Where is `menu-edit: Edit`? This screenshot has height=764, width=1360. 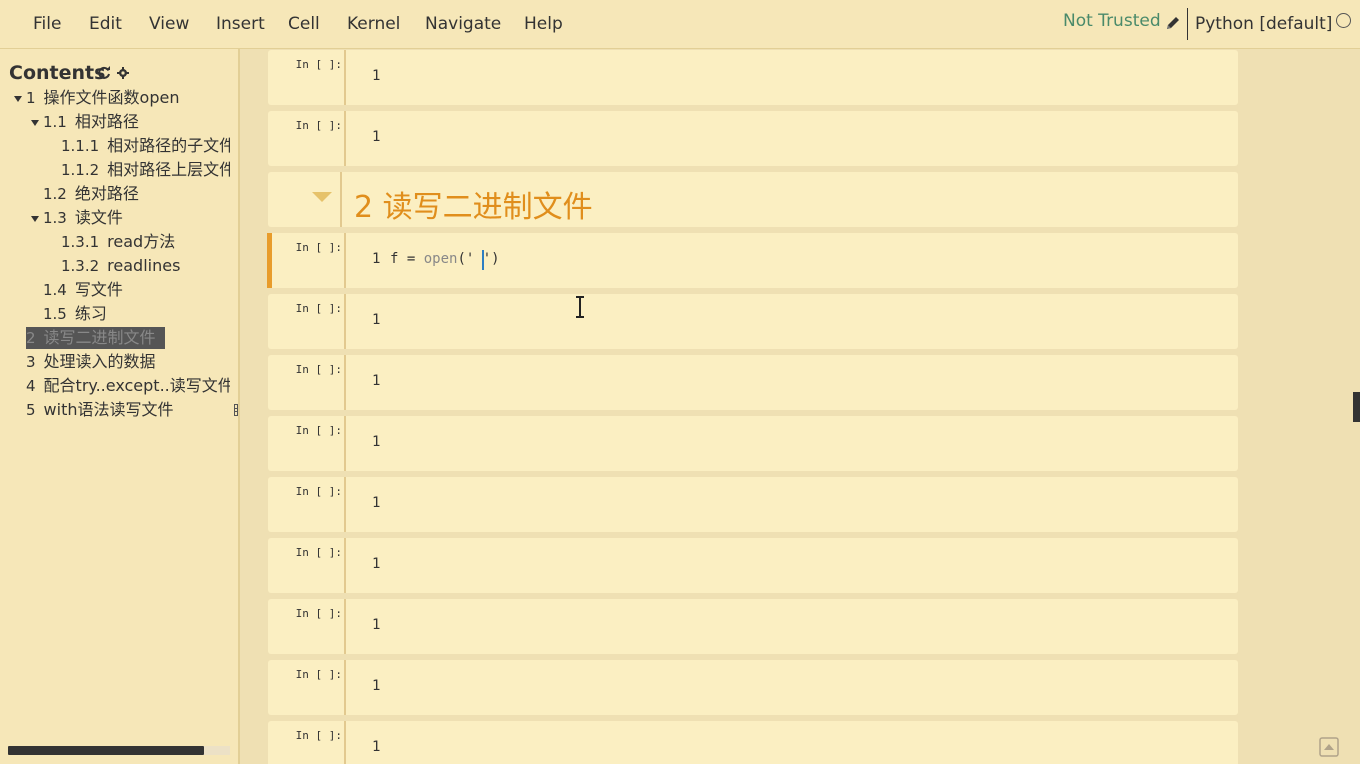
menu-edit: Edit is located at coordinates (105, 24).